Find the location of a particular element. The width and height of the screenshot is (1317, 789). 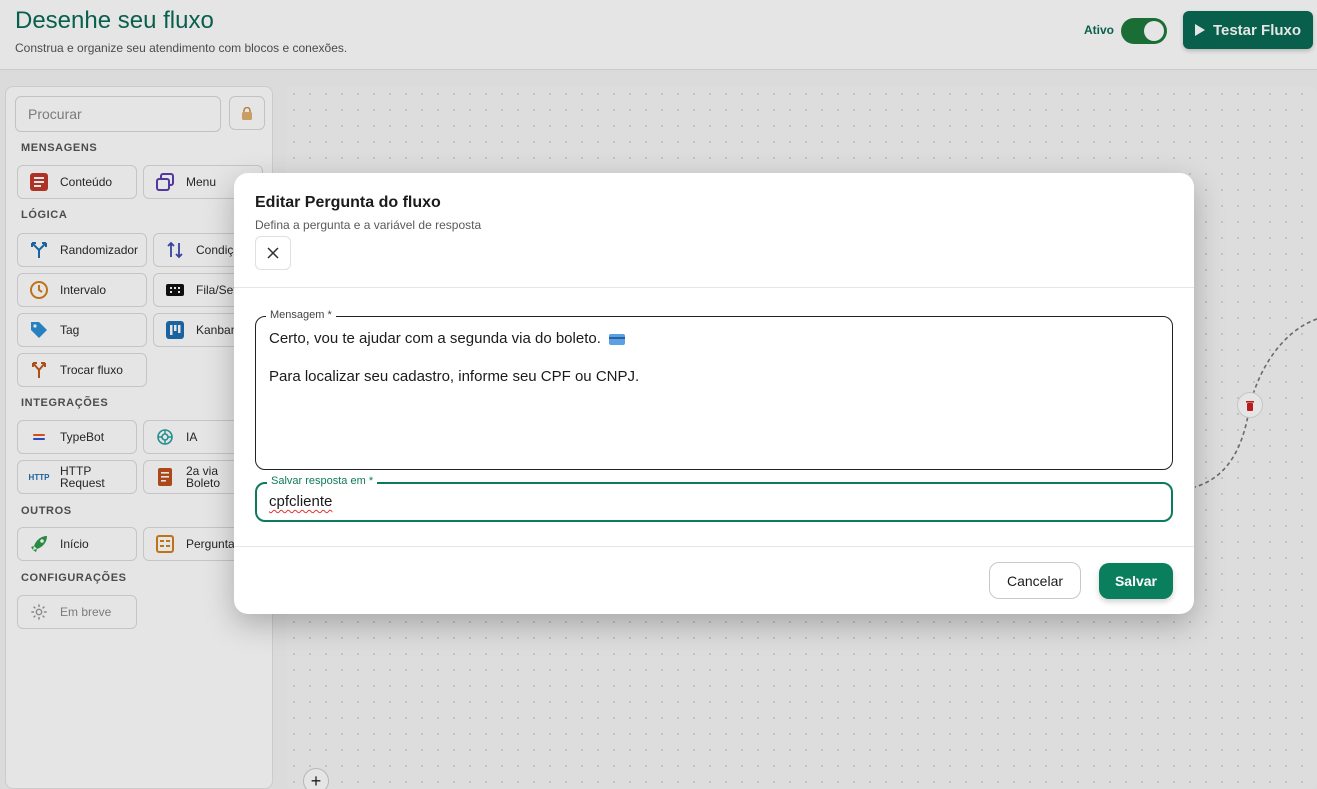

save-button: Salvar is located at coordinates (1136, 581).